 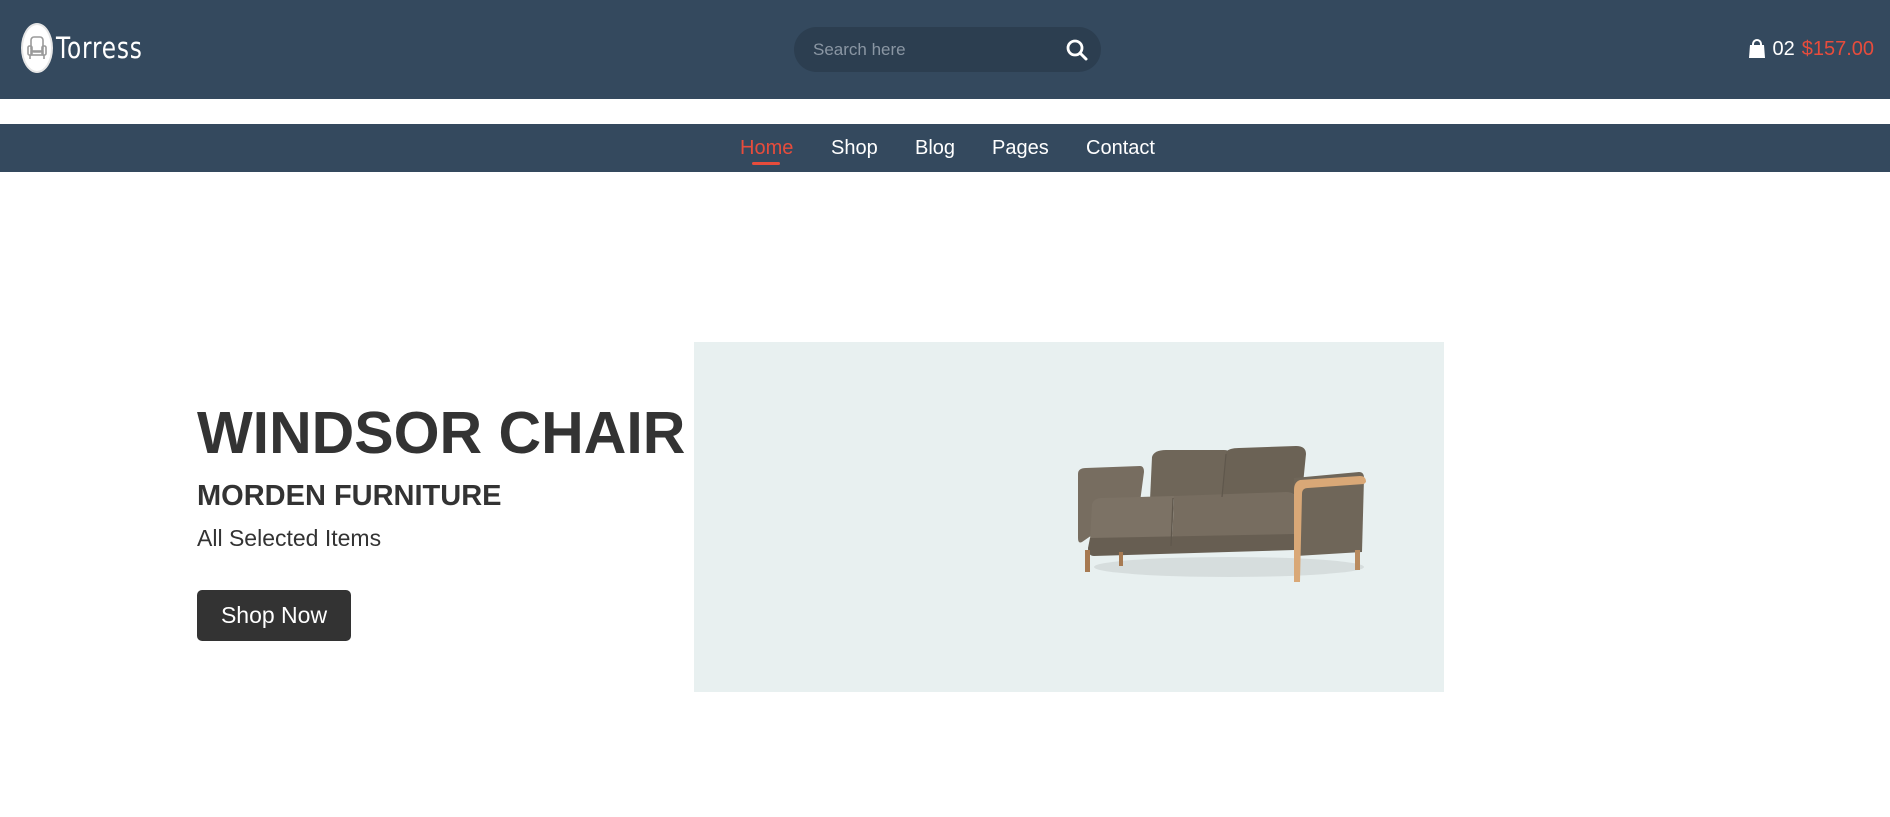 I want to click on hero-description: All Selected Items, so click(x=289, y=538).